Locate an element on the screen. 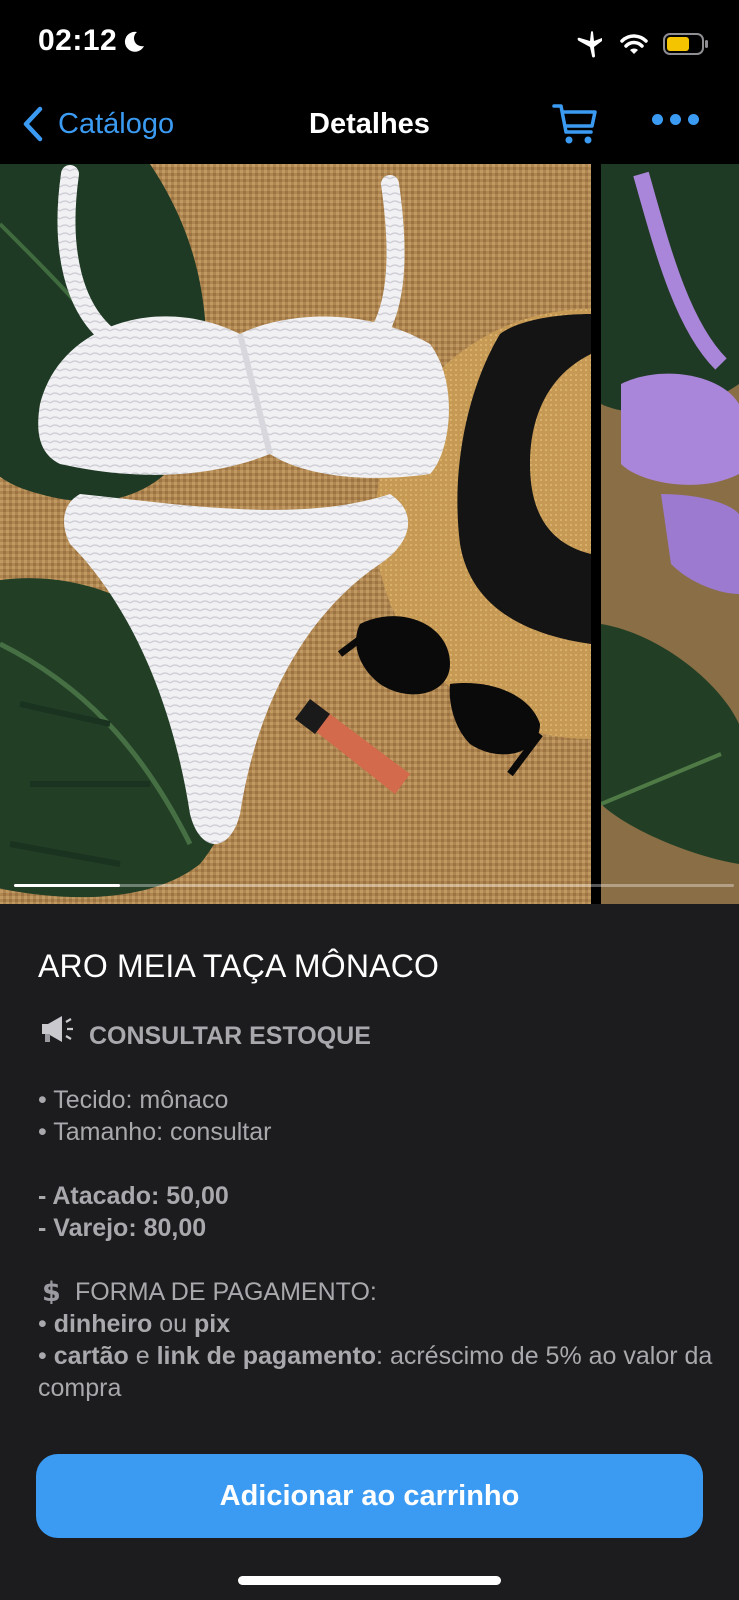 Image resolution: width=739 pixels, height=1600 pixels. gallery-page-indicator is located at coordinates (374, 885).